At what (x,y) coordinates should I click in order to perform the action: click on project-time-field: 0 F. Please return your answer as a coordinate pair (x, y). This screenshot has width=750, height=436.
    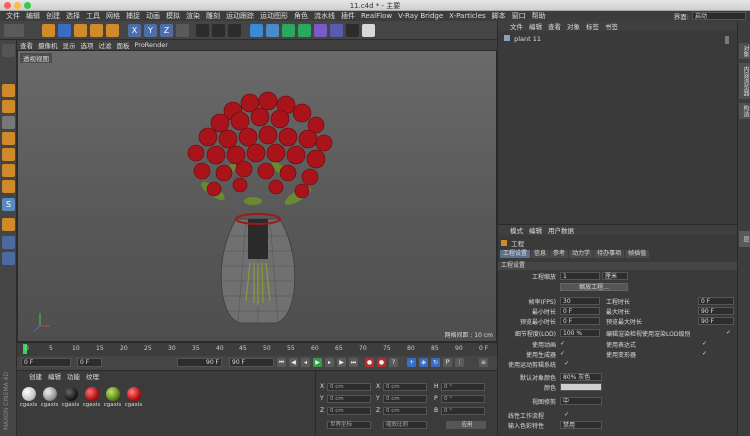
    Looking at the image, I should click on (716, 301).